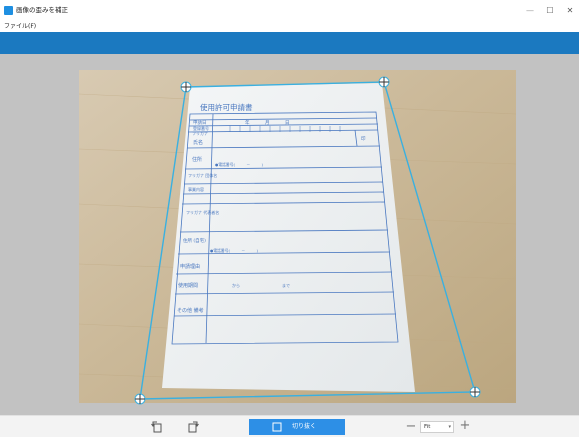  What do you see at coordinates (530, 10) in the screenshot?
I see `minimize-button: —` at bounding box center [530, 10].